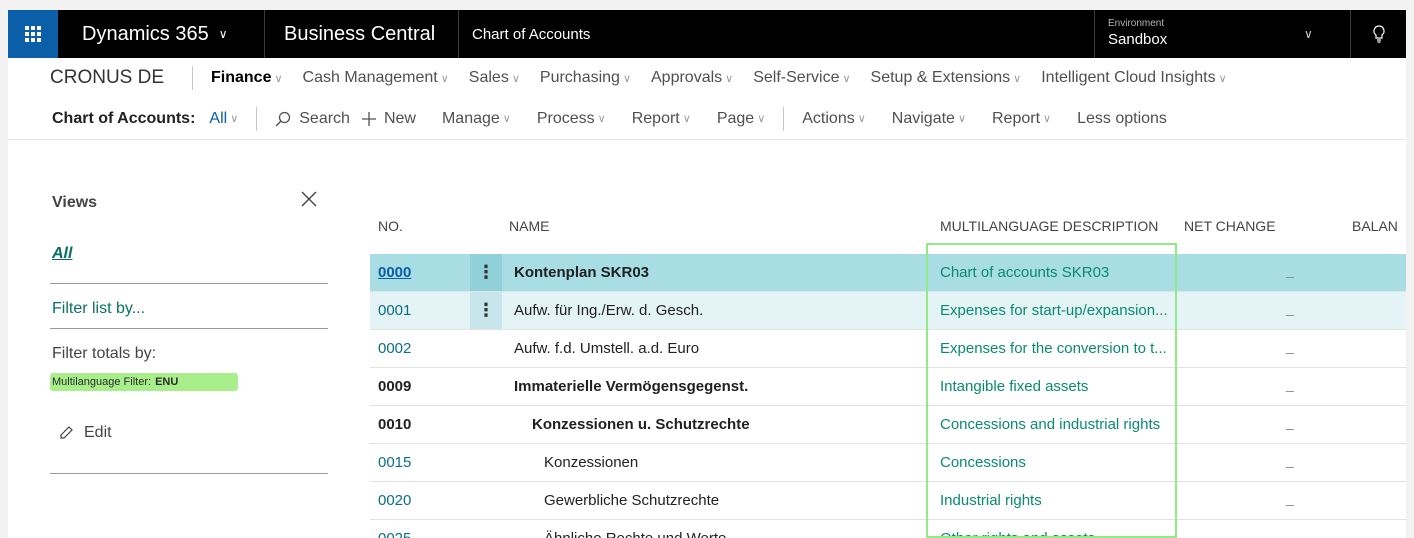 The image size is (1414, 538). Describe the element at coordinates (394, 424) in the screenshot. I see `account-no-link: 0010` at that location.